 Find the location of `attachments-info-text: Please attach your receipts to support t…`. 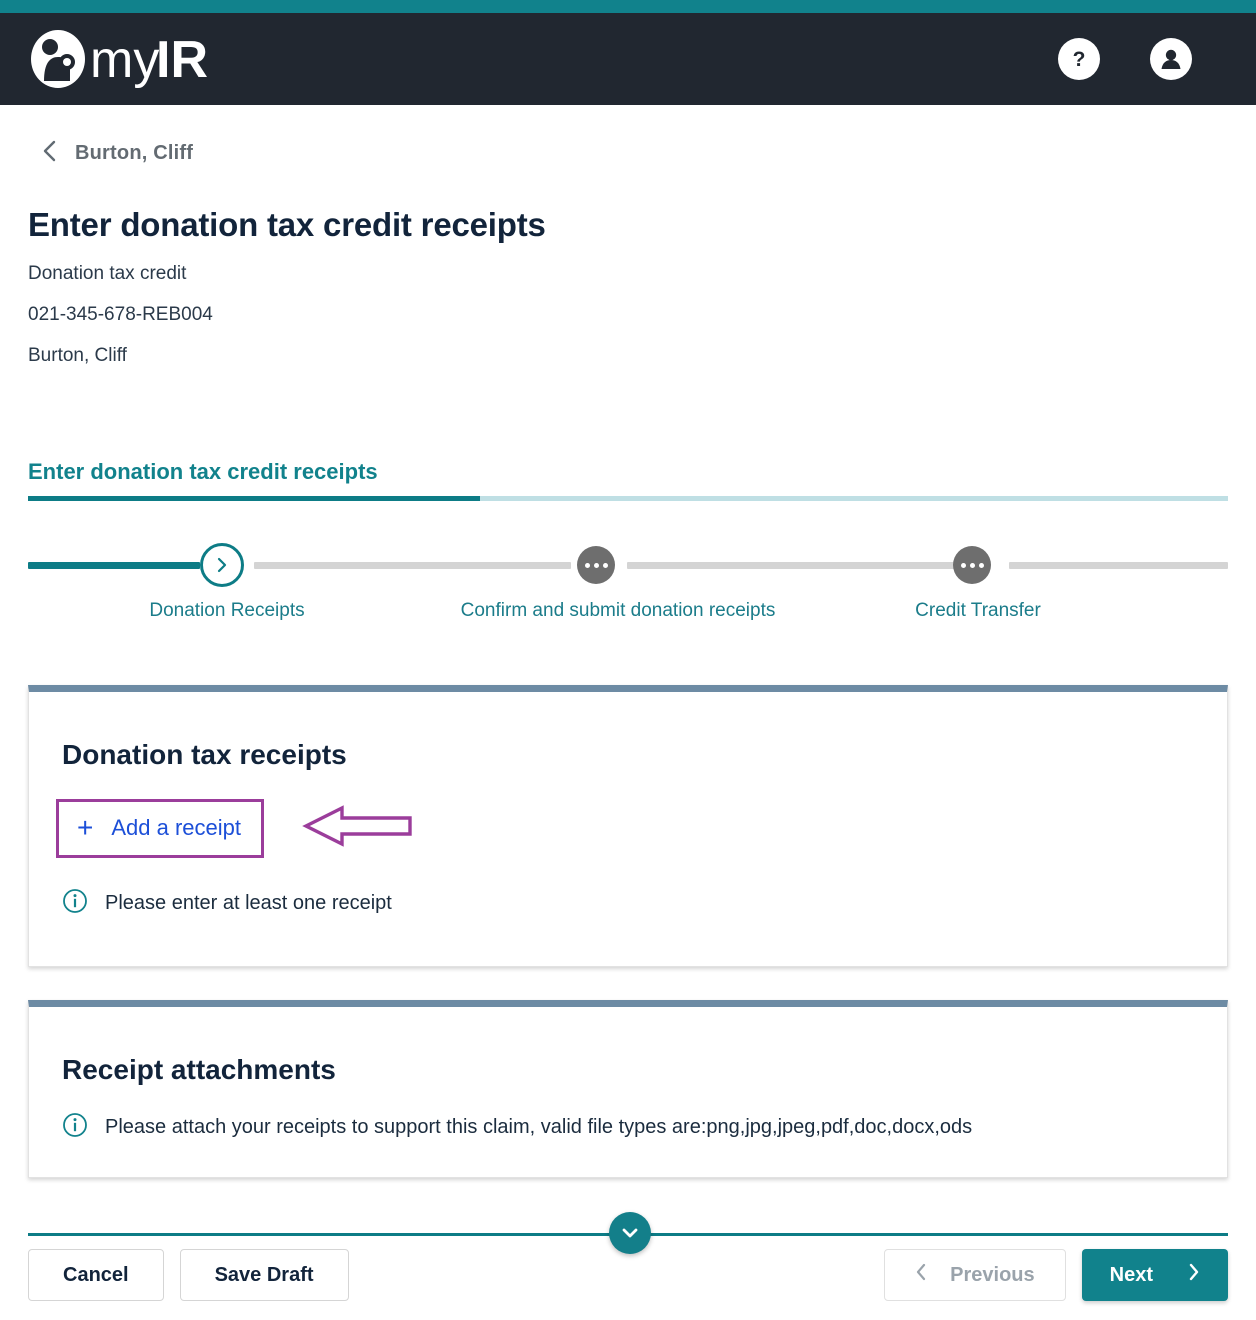

attachments-info-text: Please attach your receipts to support t… is located at coordinates (539, 1127).